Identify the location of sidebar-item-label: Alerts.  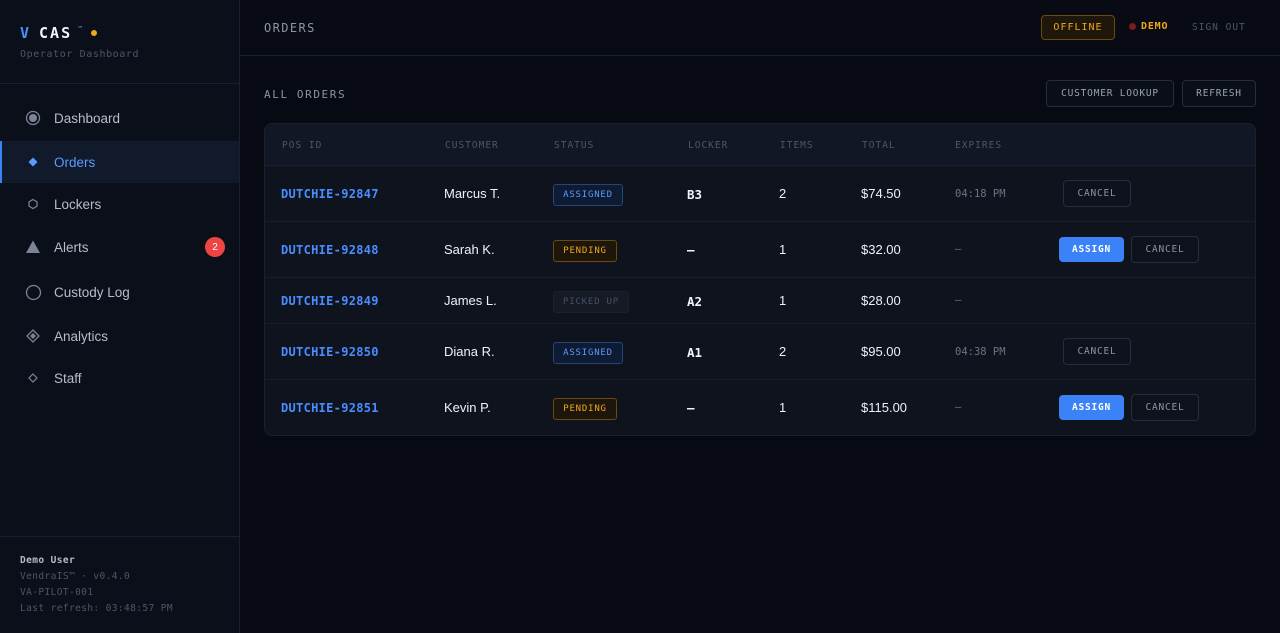
(71, 247).